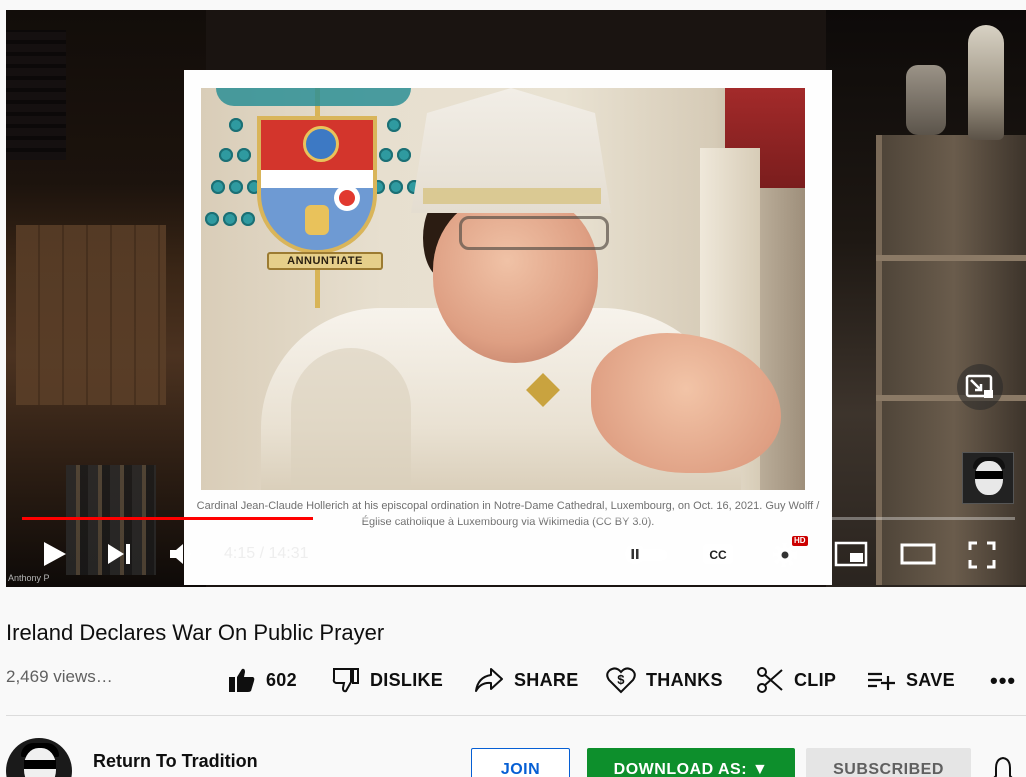 The image size is (1026, 777). What do you see at coordinates (266, 553) in the screenshot?
I see `time-display: 4:15 / 14:31` at bounding box center [266, 553].